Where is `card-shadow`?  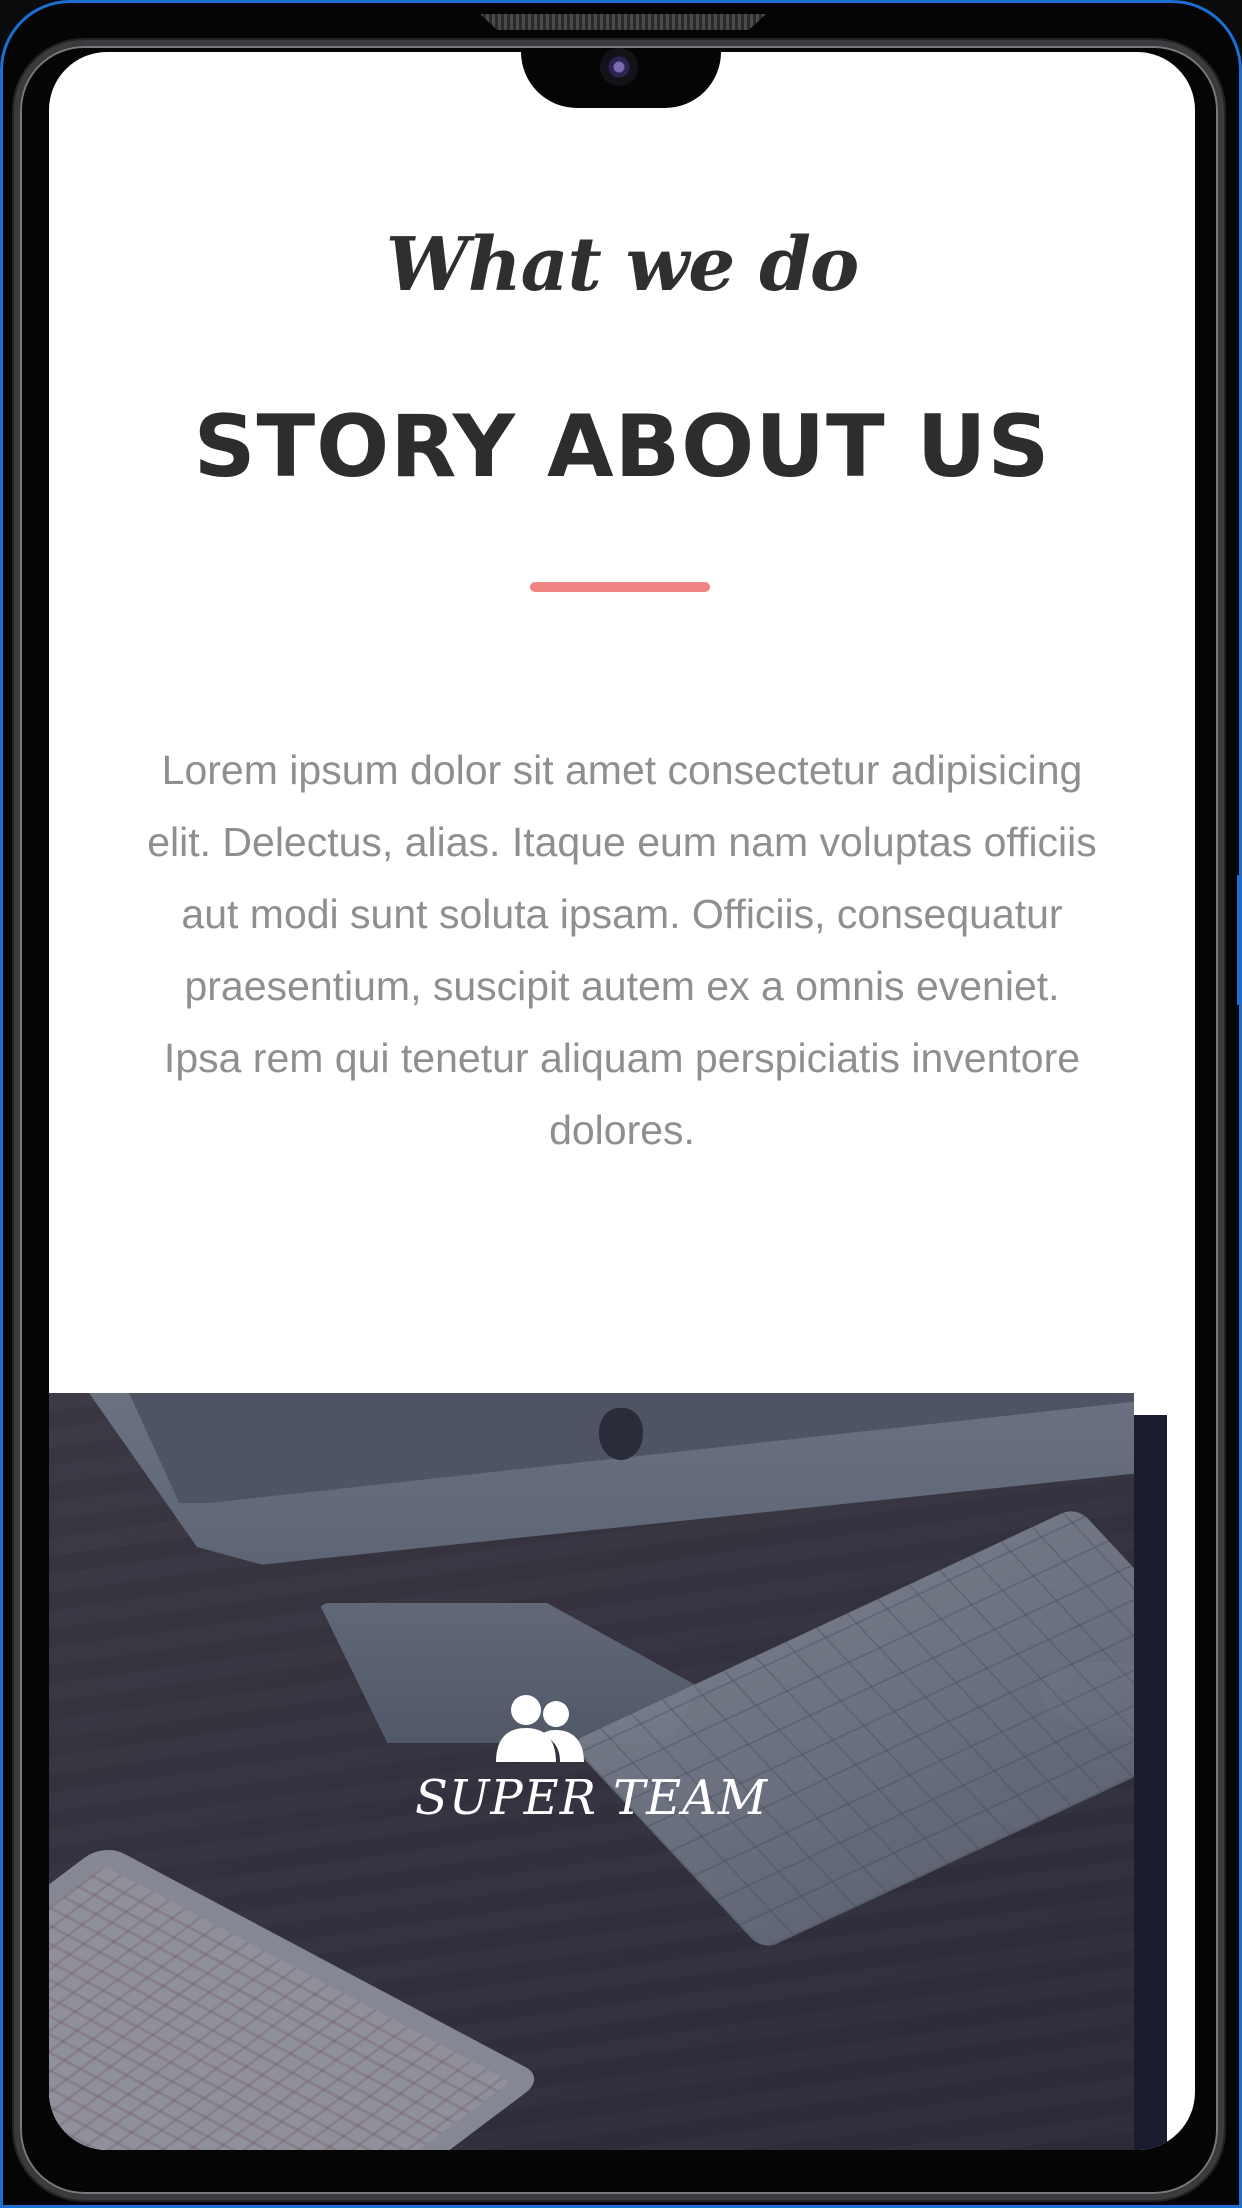
card-shadow is located at coordinates (1150, 1782).